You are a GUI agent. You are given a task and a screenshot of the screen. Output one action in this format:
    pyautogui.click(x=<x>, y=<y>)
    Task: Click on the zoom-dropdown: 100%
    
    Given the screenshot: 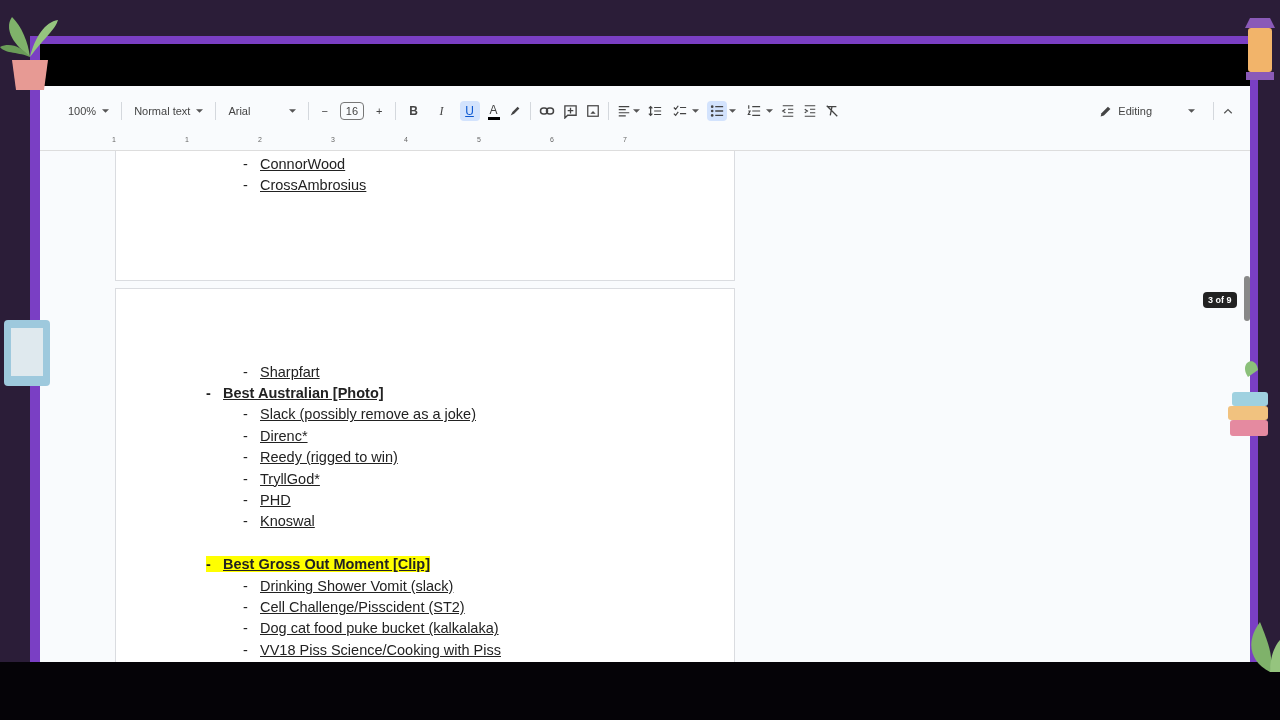 What is the action you would take?
    pyautogui.click(x=89, y=111)
    